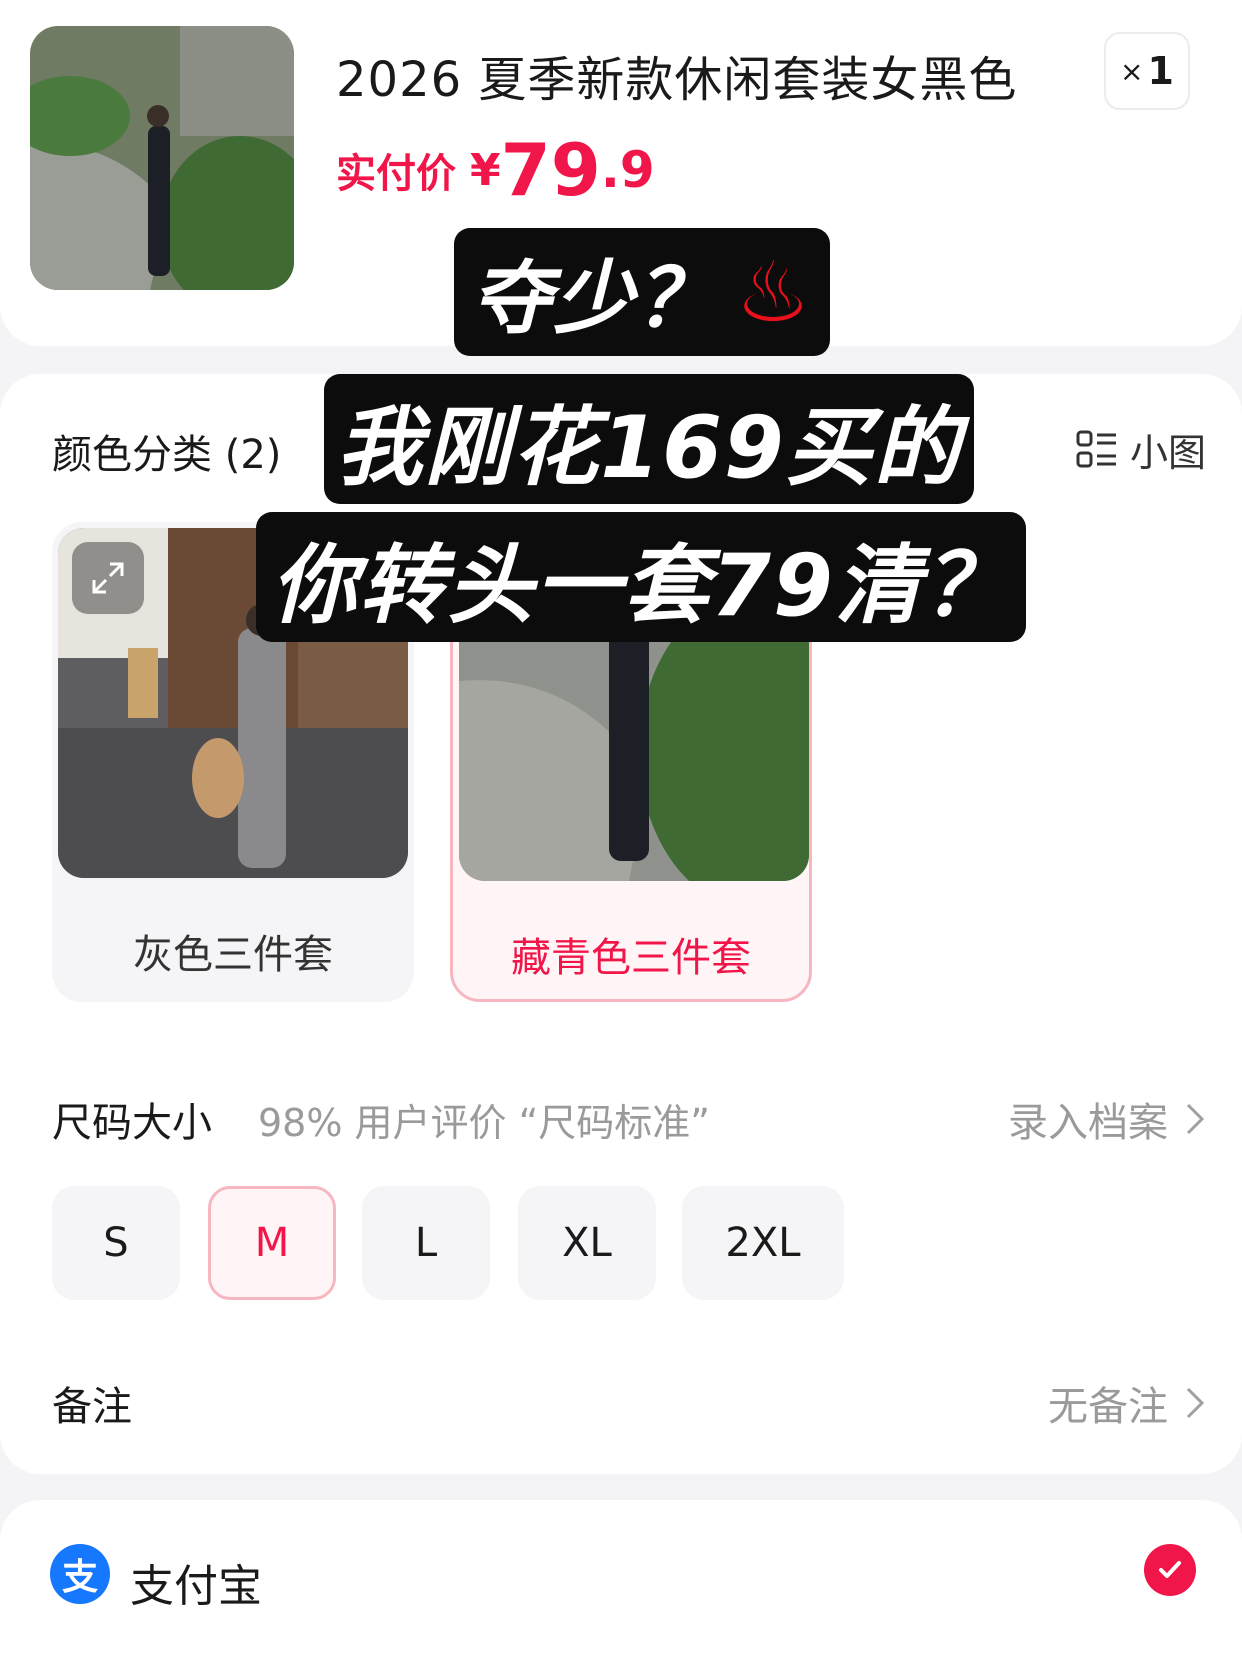  What do you see at coordinates (763, 1243) in the screenshot?
I see `size-option-2xl: 2XL` at bounding box center [763, 1243].